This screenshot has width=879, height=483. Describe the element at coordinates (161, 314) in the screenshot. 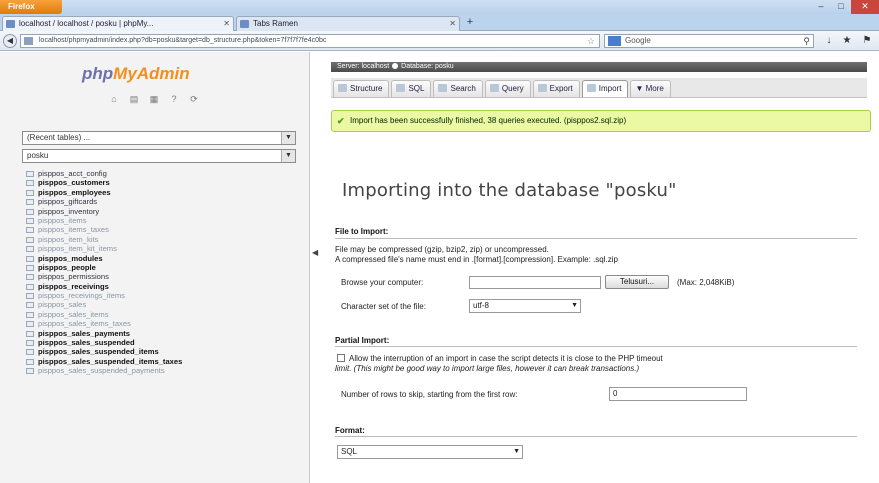

I see `table-list-item: pisppos_sales_items` at that location.